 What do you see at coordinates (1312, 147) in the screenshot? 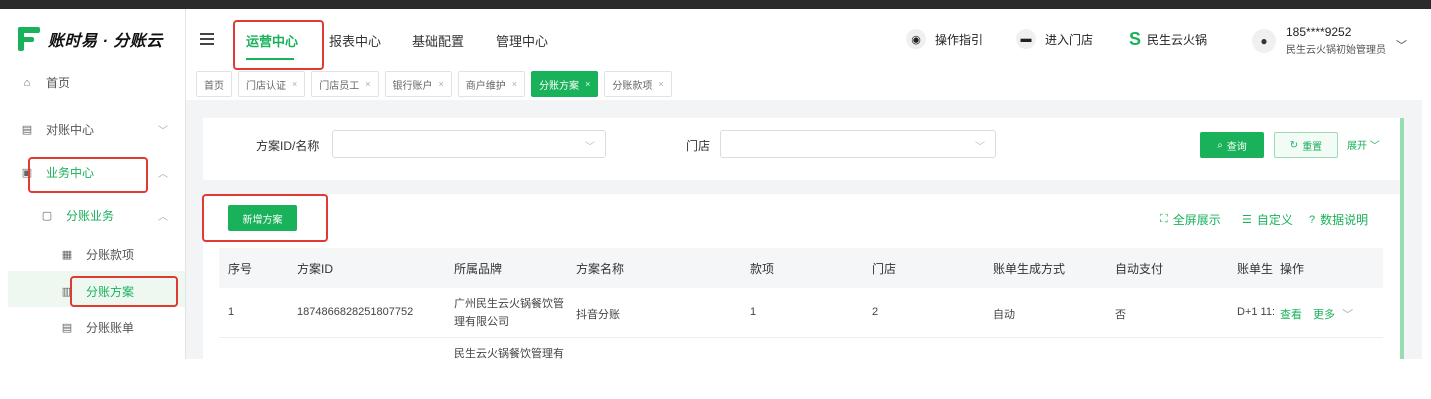
I see `reset-label: 重置` at bounding box center [1312, 147].